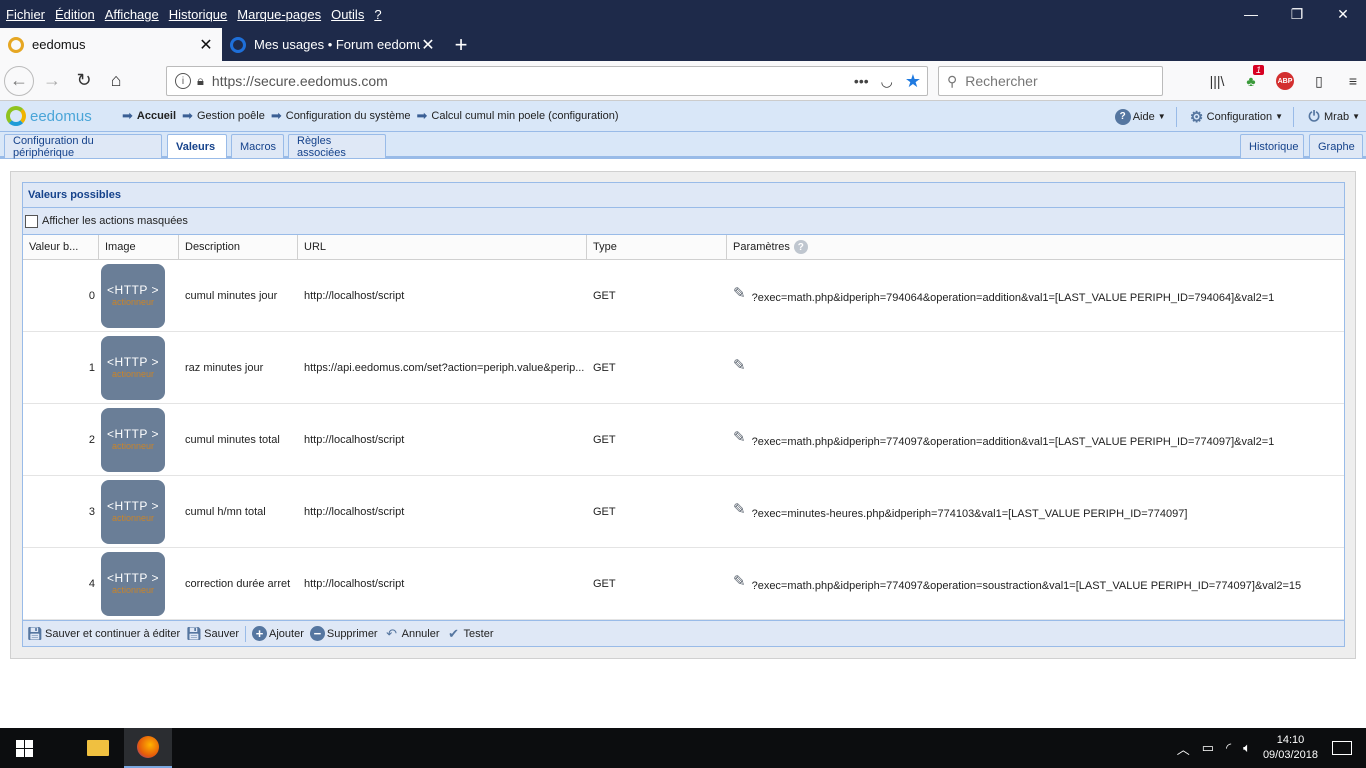 This screenshot has width=1366, height=768. Describe the element at coordinates (1297, 14) in the screenshot. I see `restore-button: ❐` at that location.